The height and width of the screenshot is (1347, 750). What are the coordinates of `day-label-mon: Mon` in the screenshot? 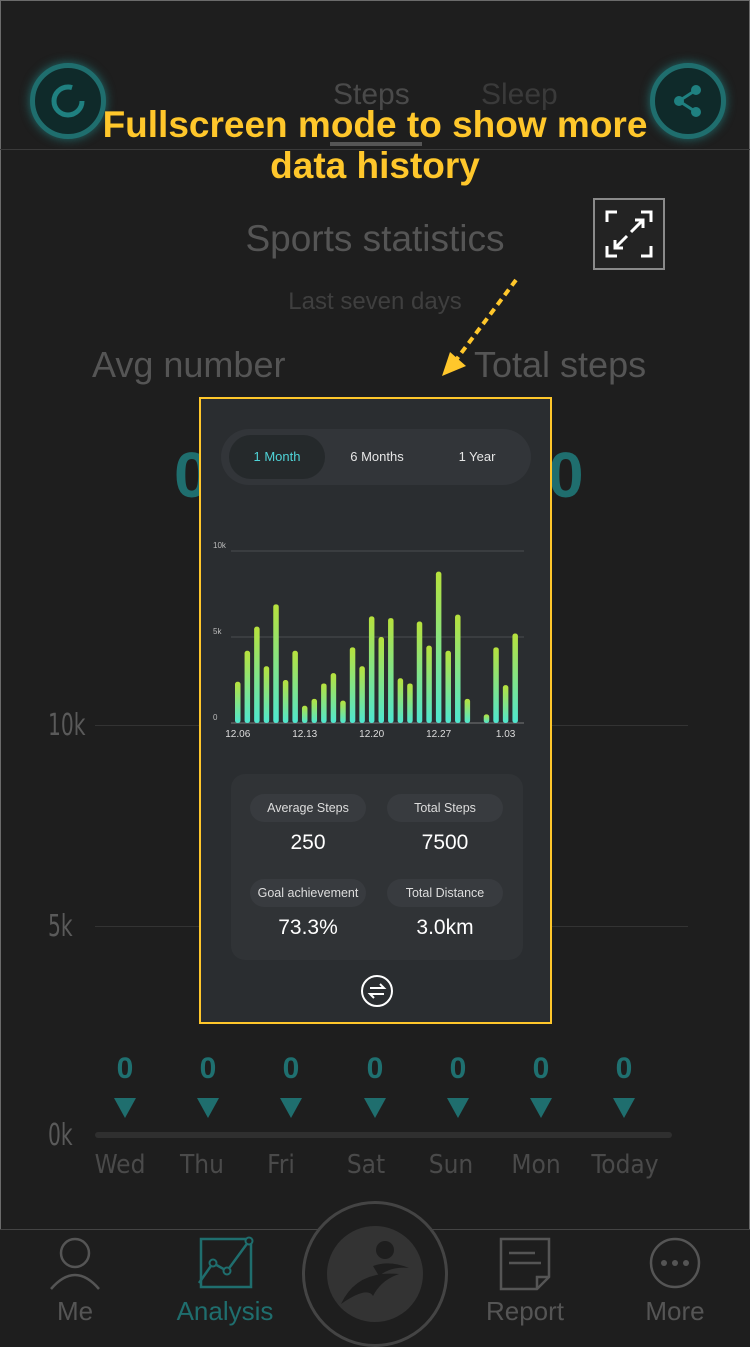 It's located at (536, 1165).